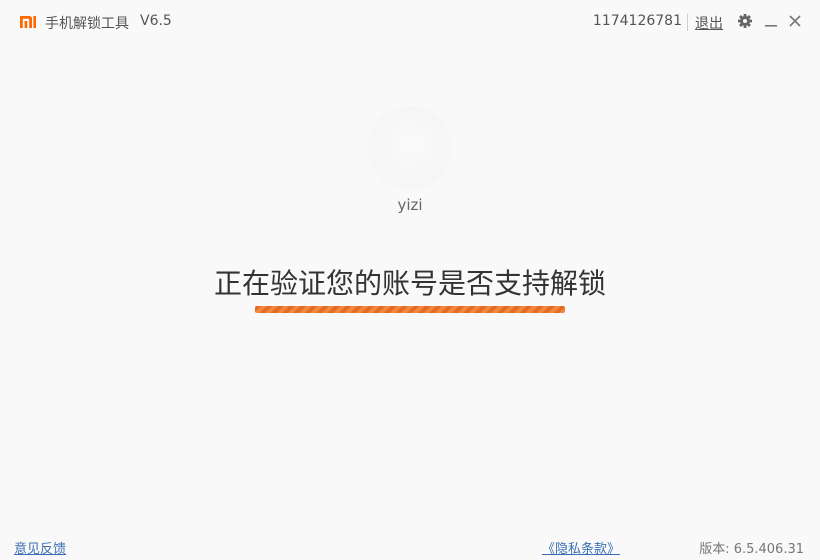  I want to click on avatar, so click(410, 148).